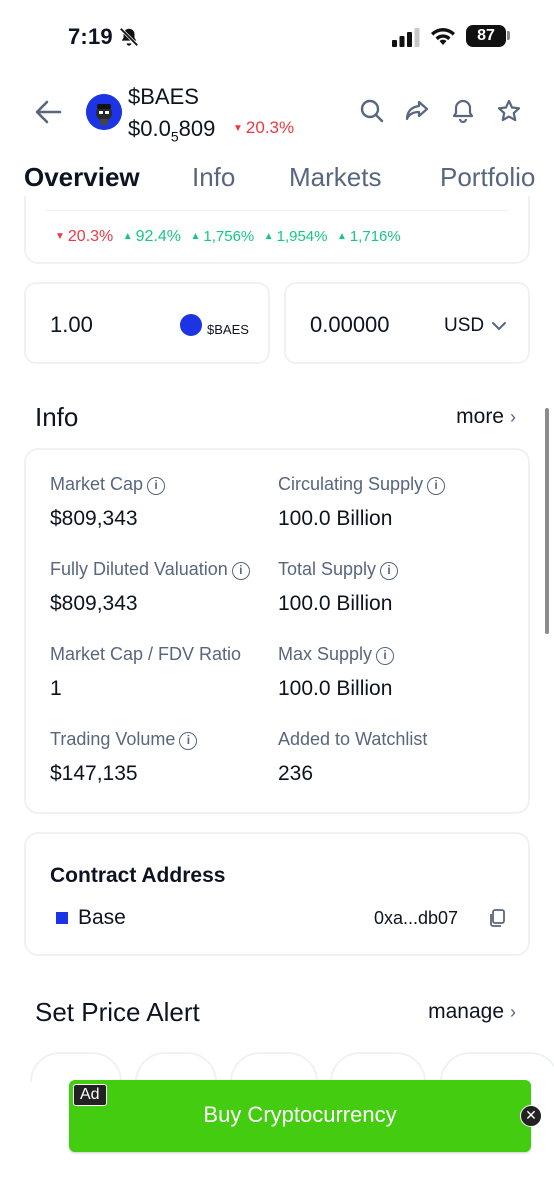  What do you see at coordinates (531, 1116) in the screenshot?
I see `close-icon: ✕` at bounding box center [531, 1116].